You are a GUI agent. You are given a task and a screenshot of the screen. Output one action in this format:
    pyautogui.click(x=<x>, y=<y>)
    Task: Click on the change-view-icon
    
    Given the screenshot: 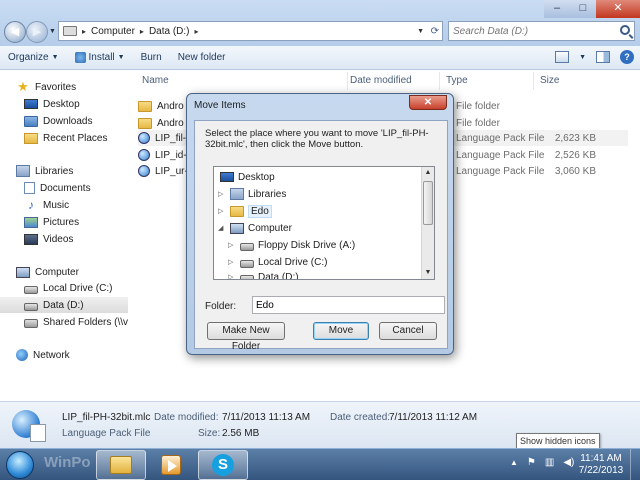 What is the action you would take?
    pyautogui.click(x=562, y=57)
    